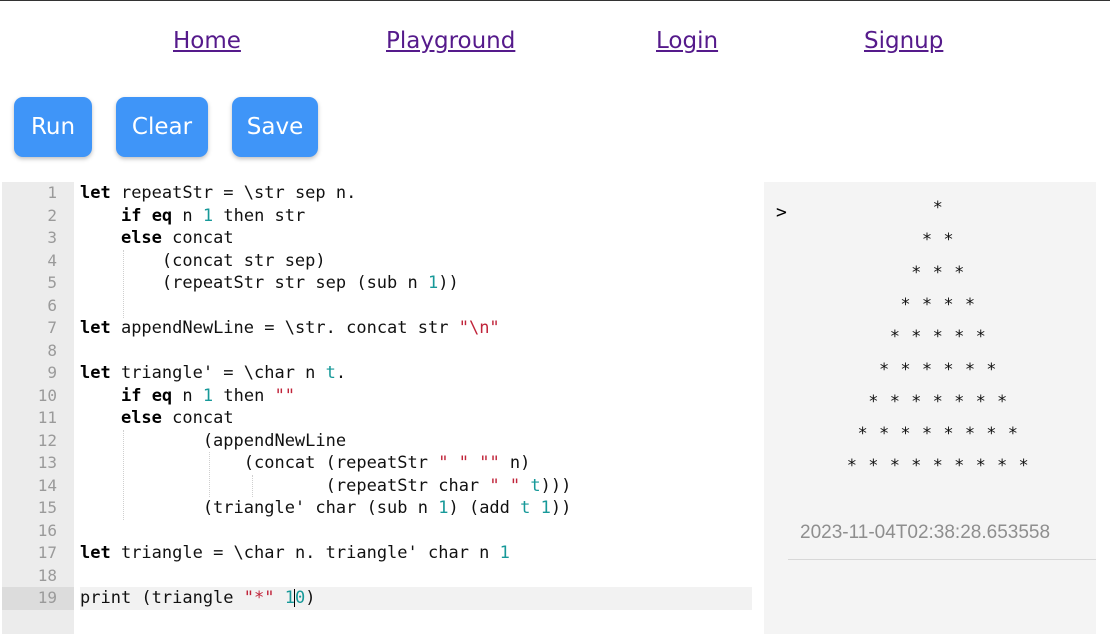 The height and width of the screenshot is (634, 1110). Describe the element at coordinates (450, 41) in the screenshot. I see `nav-playground-link: Playground` at that location.